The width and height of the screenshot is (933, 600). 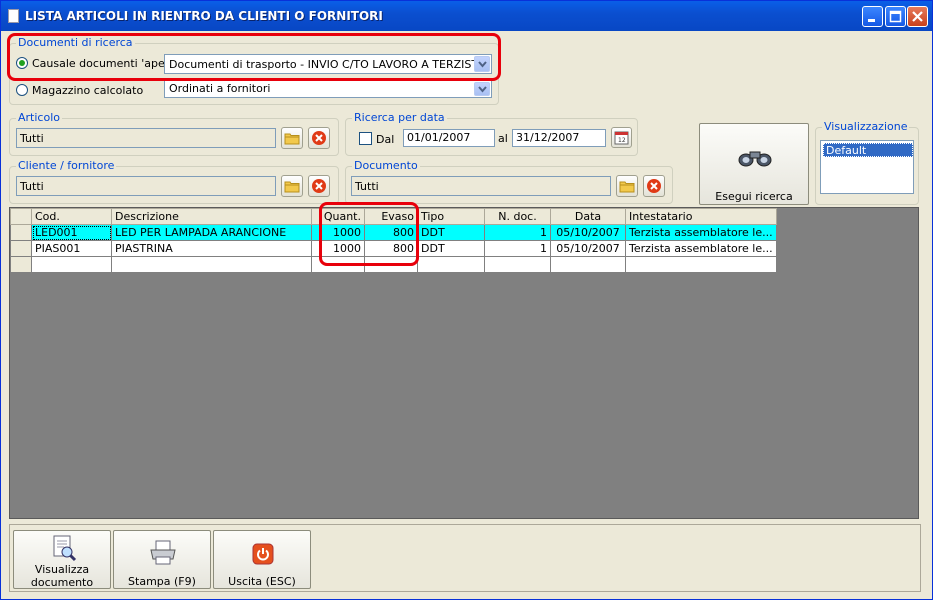 What do you see at coordinates (22, 90) in the screenshot?
I see `magazzino-radio` at bounding box center [22, 90].